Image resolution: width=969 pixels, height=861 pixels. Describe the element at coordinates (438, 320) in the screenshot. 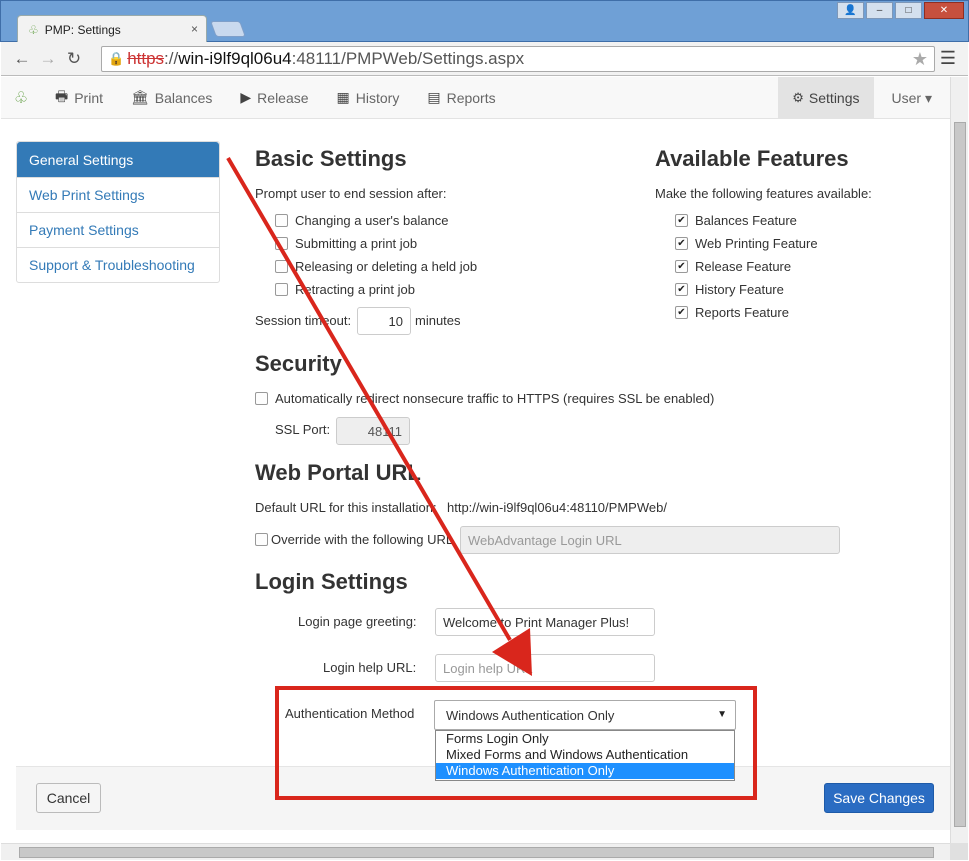

I see `timeout-unit-label: minutes` at that location.